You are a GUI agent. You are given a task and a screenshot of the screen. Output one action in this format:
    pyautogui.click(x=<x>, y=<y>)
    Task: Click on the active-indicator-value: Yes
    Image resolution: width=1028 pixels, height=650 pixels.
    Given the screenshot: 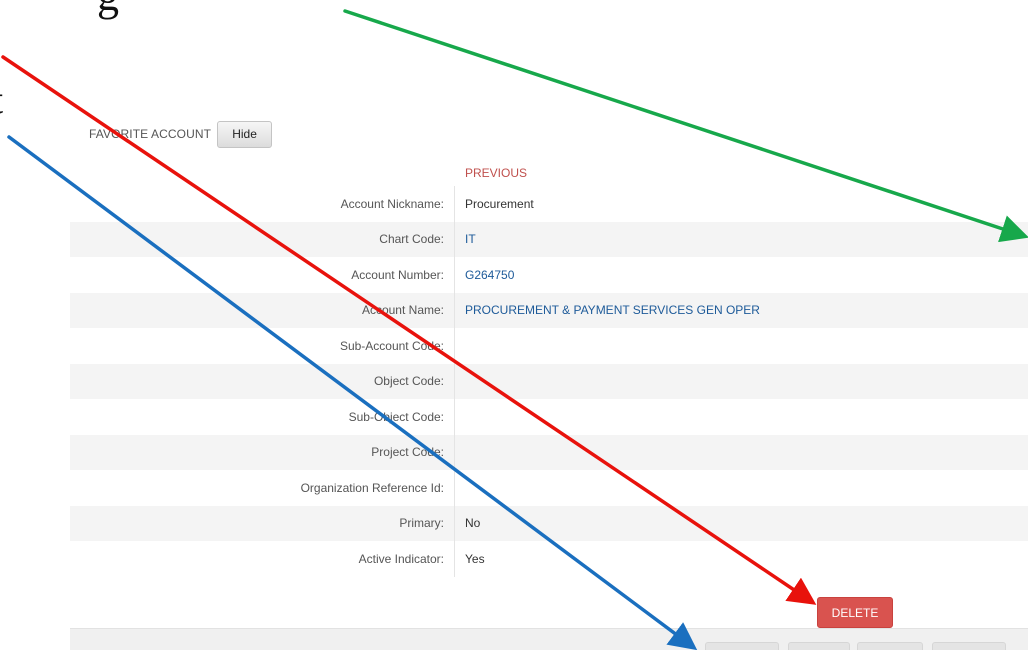 What is the action you would take?
    pyautogui.click(x=475, y=558)
    